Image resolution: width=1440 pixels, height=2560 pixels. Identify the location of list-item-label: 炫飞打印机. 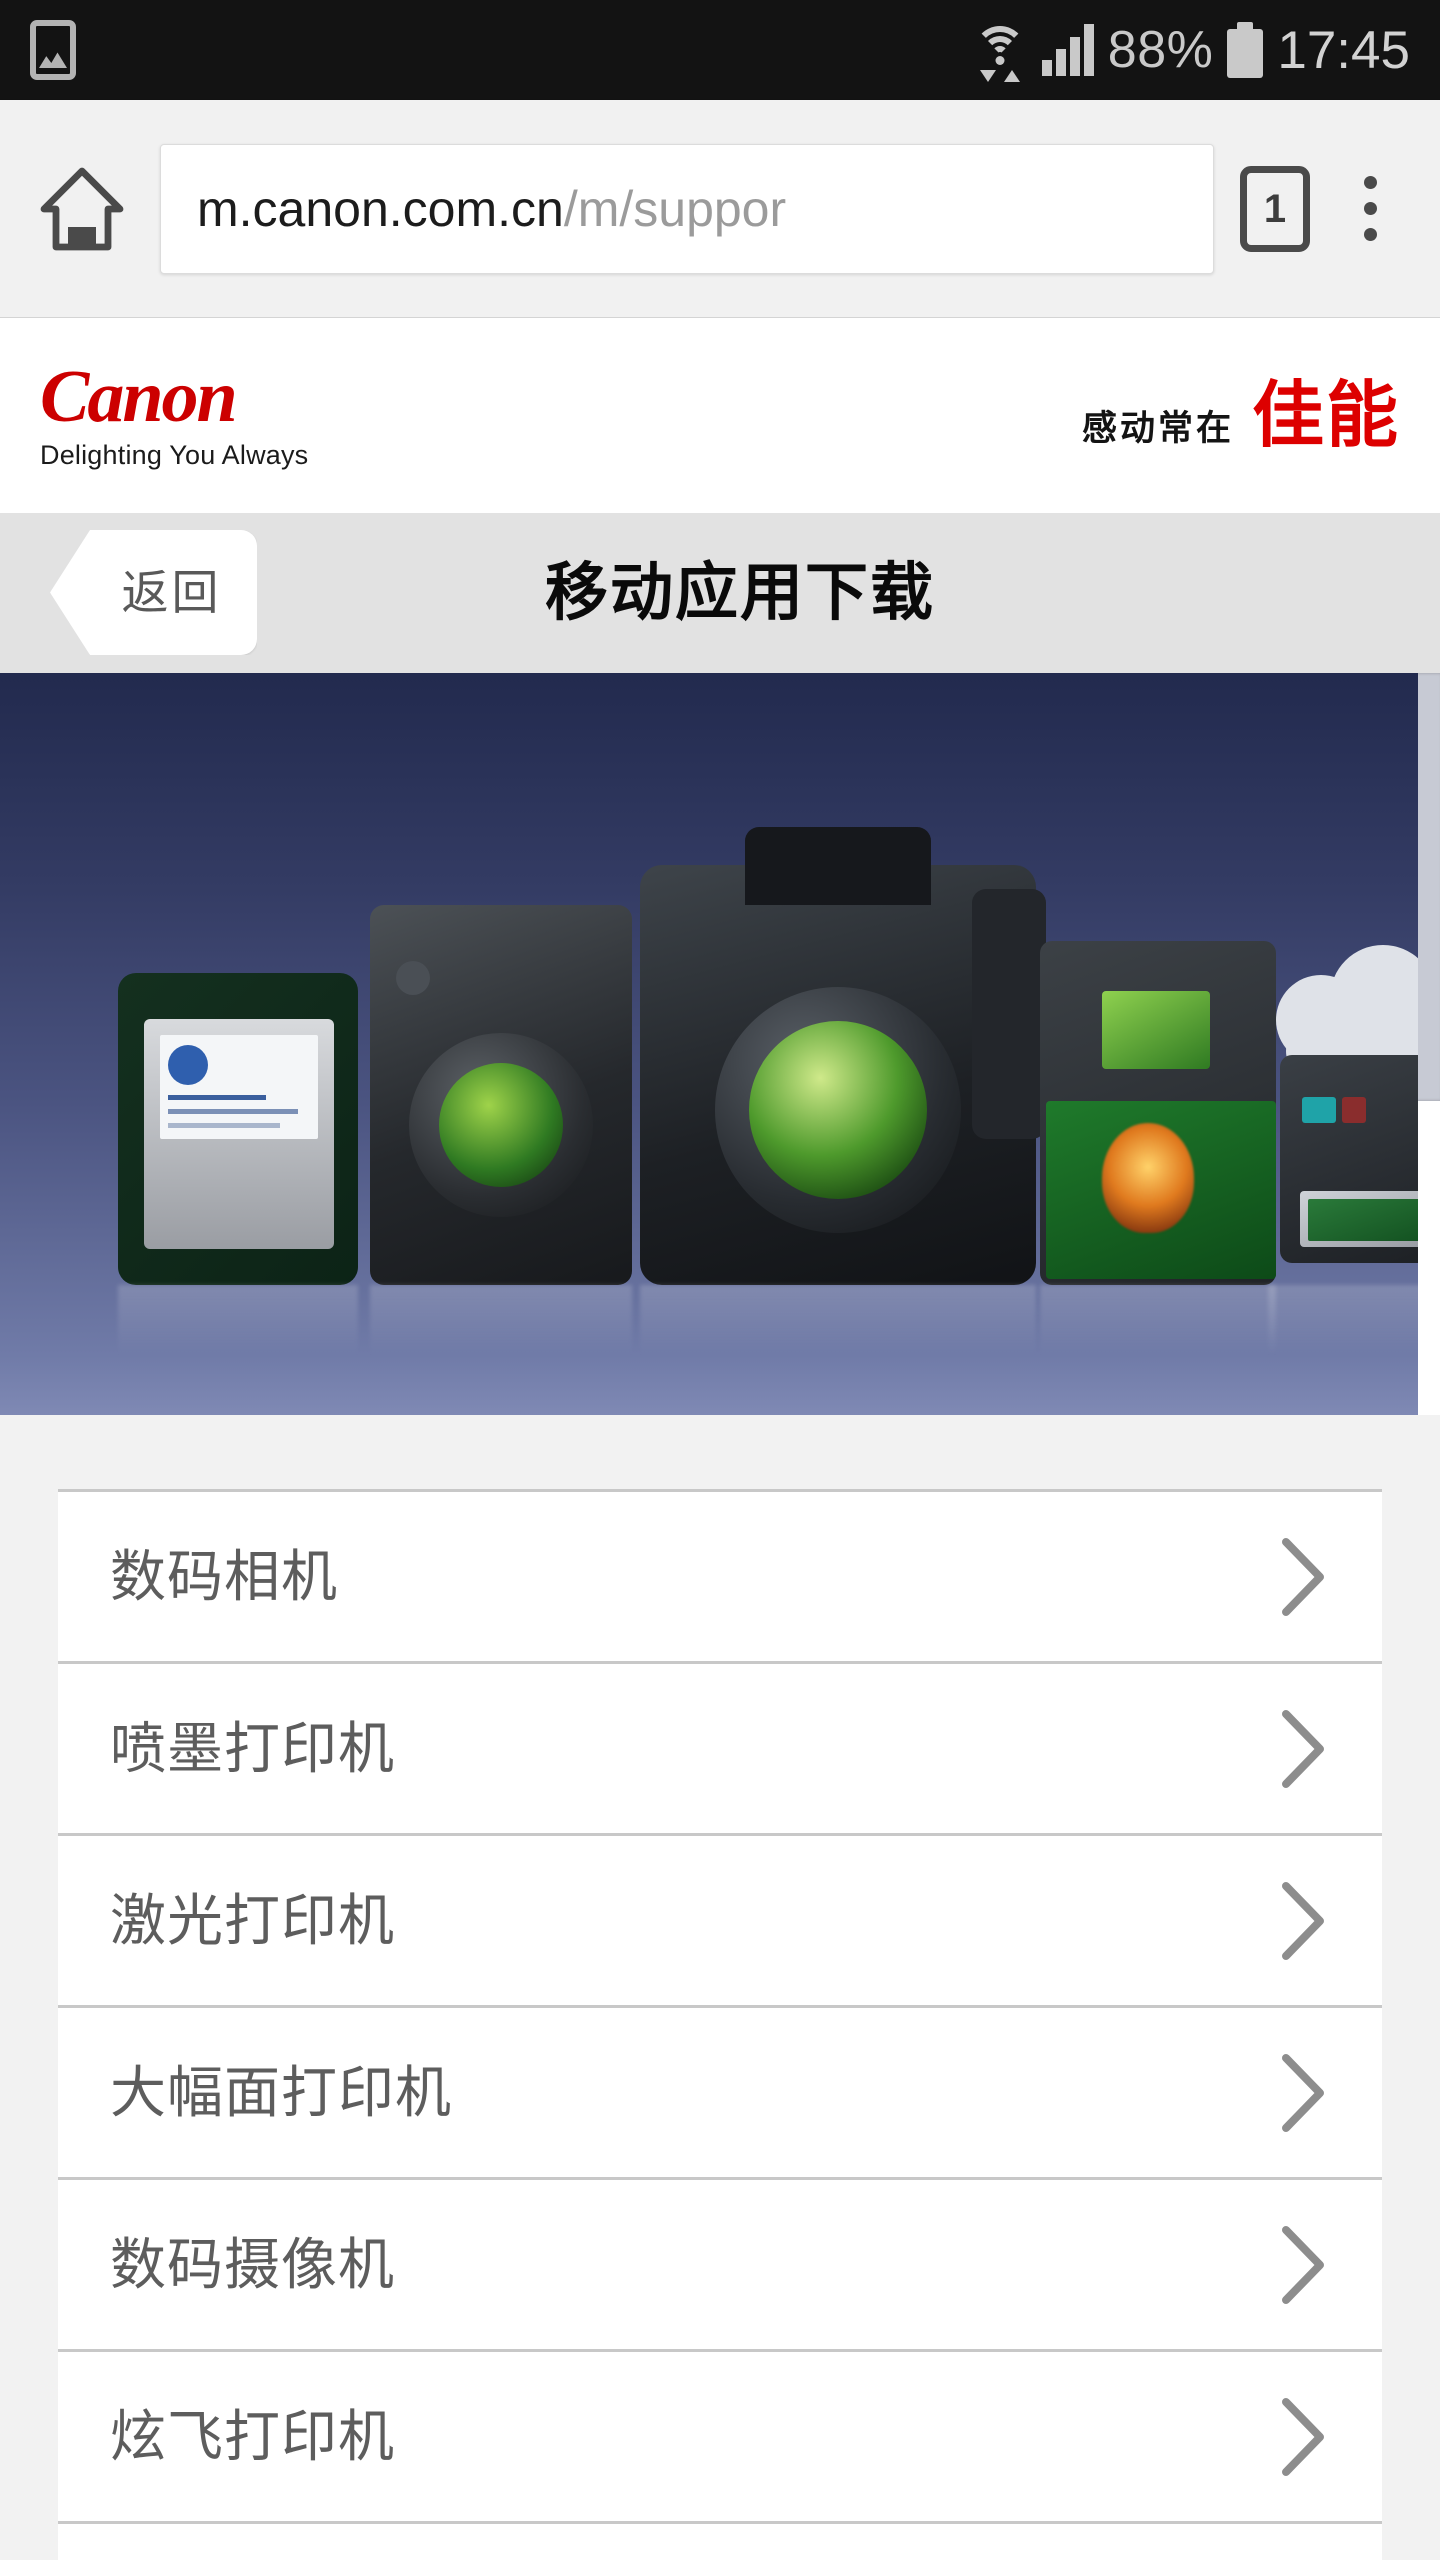
(252, 2436).